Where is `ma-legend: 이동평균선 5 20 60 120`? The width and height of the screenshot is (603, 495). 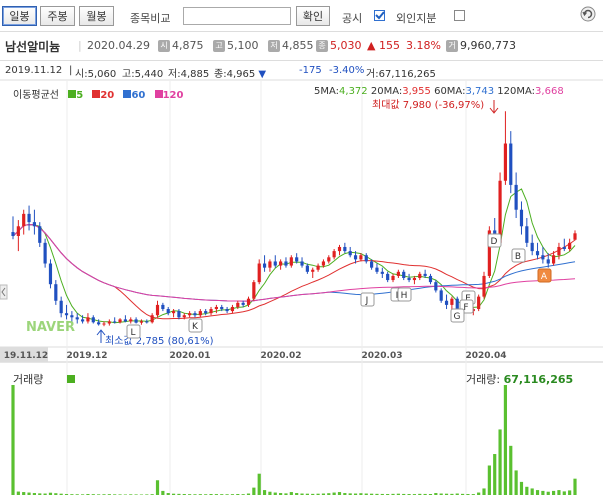 ma-legend: 이동평균선 5 20 60 120 is located at coordinates (98, 93).